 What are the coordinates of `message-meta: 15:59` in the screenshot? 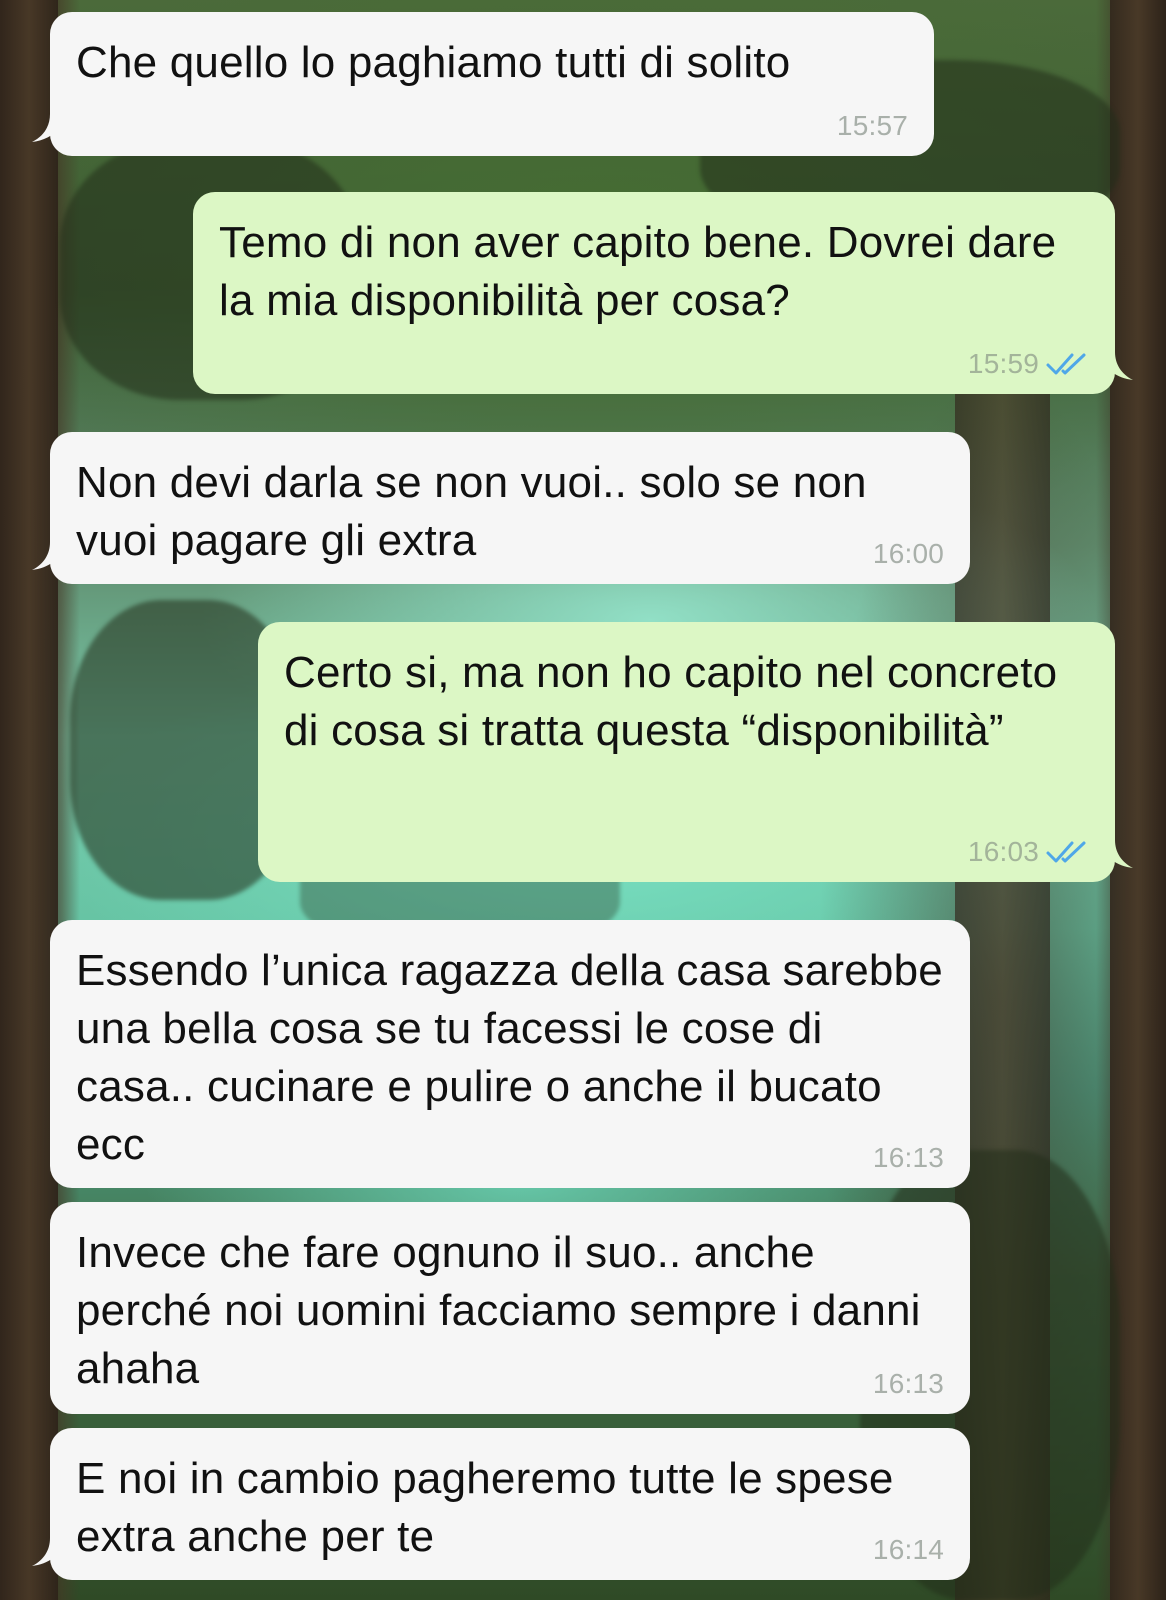 It's located at (1028, 364).